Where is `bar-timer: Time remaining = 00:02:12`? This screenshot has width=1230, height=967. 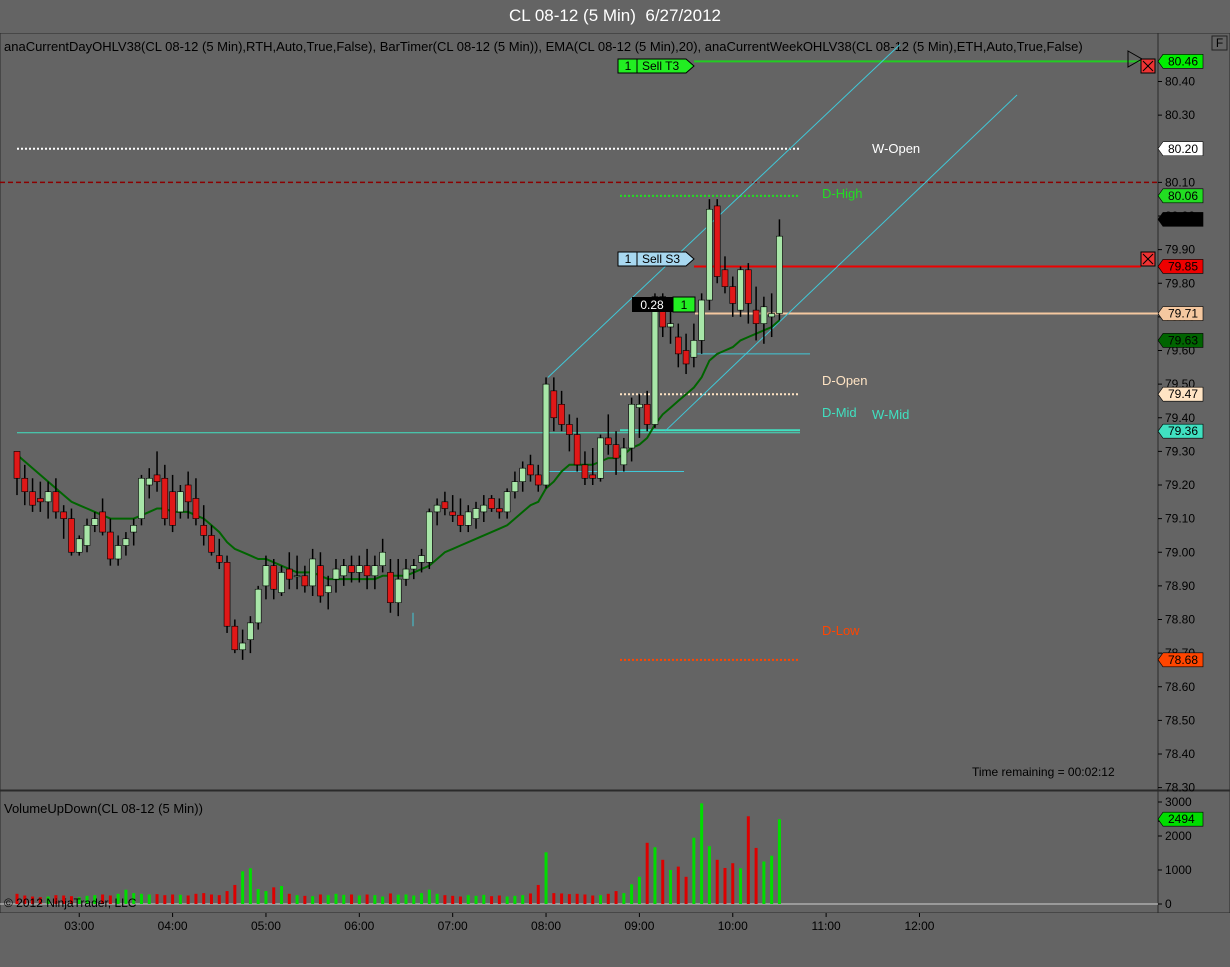
bar-timer: Time remaining = 00:02:12 is located at coordinates (1043, 772).